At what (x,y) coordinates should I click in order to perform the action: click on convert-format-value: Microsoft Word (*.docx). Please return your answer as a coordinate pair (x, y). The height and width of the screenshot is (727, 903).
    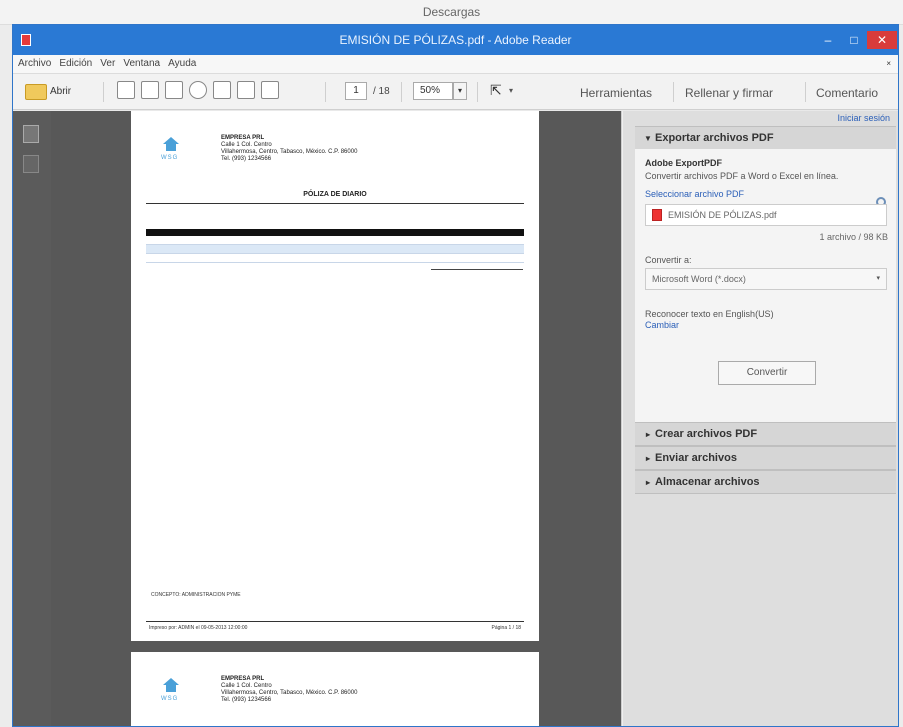
    Looking at the image, I should click on (699, 279).